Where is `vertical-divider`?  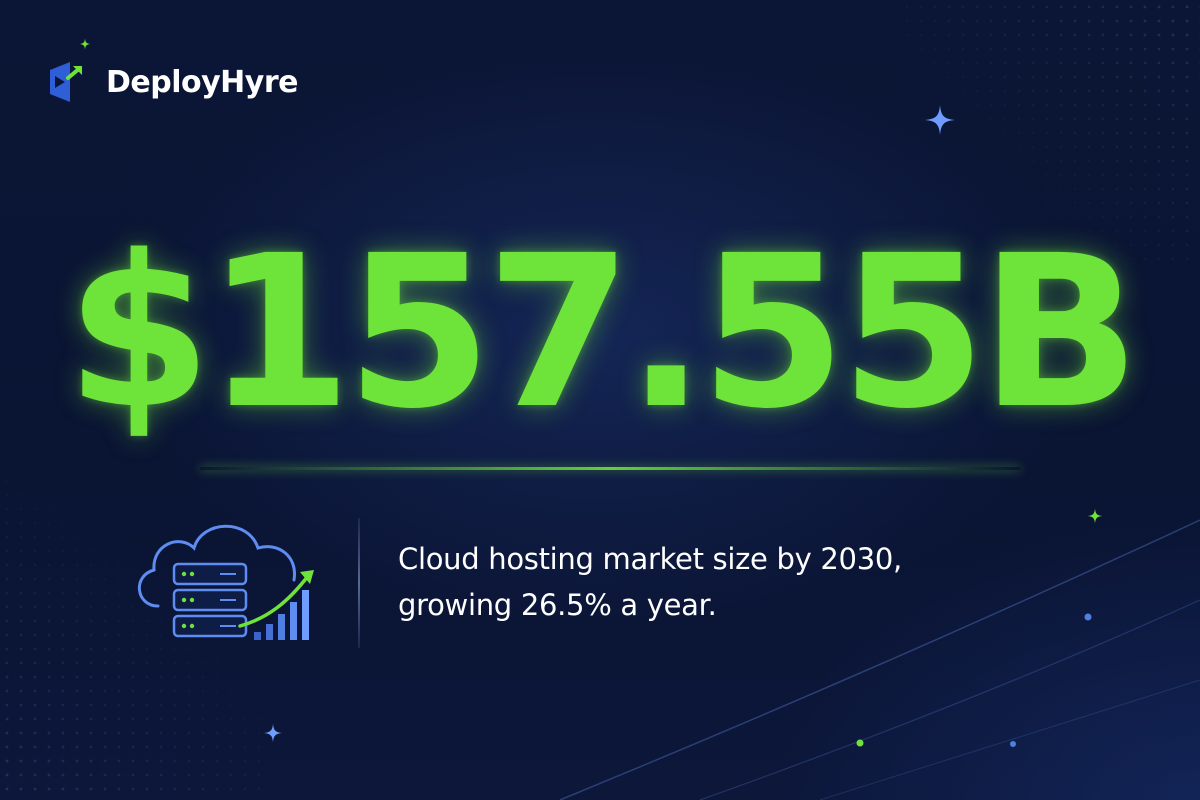
vertical-divider is located at coordinates (359, 583).